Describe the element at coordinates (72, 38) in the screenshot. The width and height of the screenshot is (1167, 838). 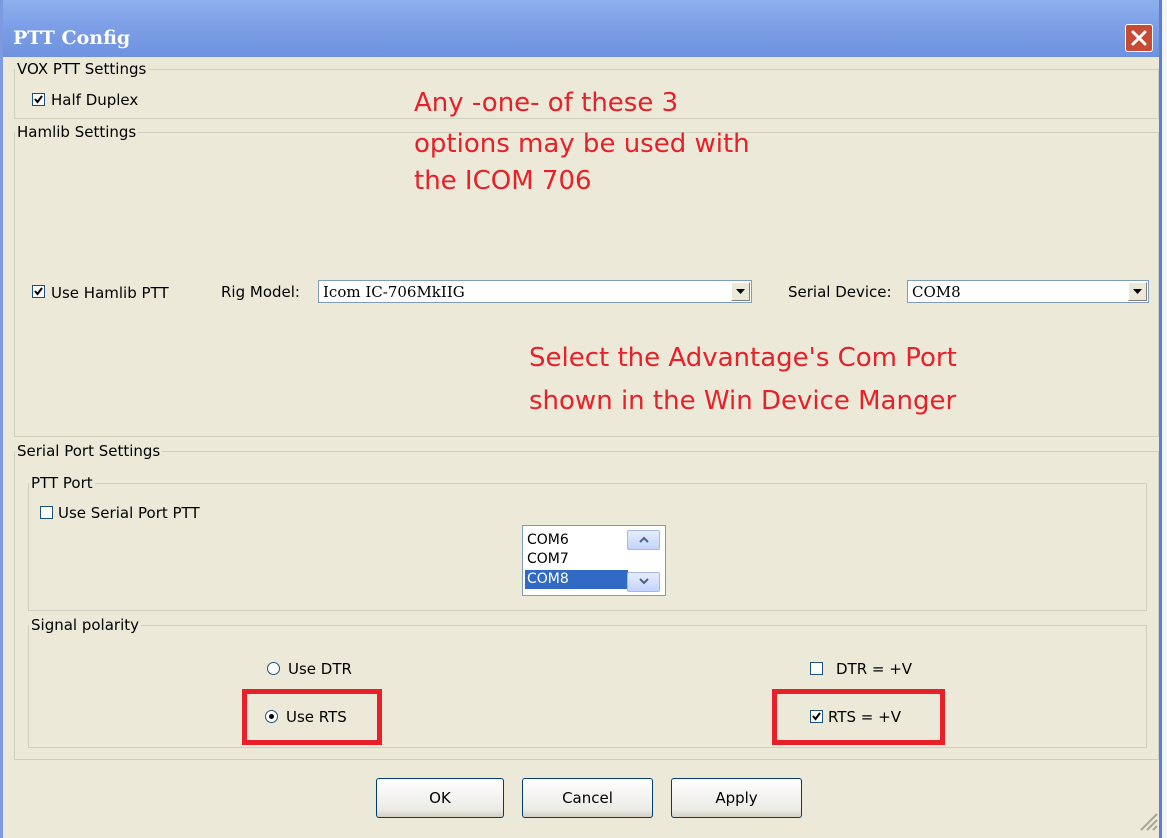
I see `window-title: PTT Config` at that location.